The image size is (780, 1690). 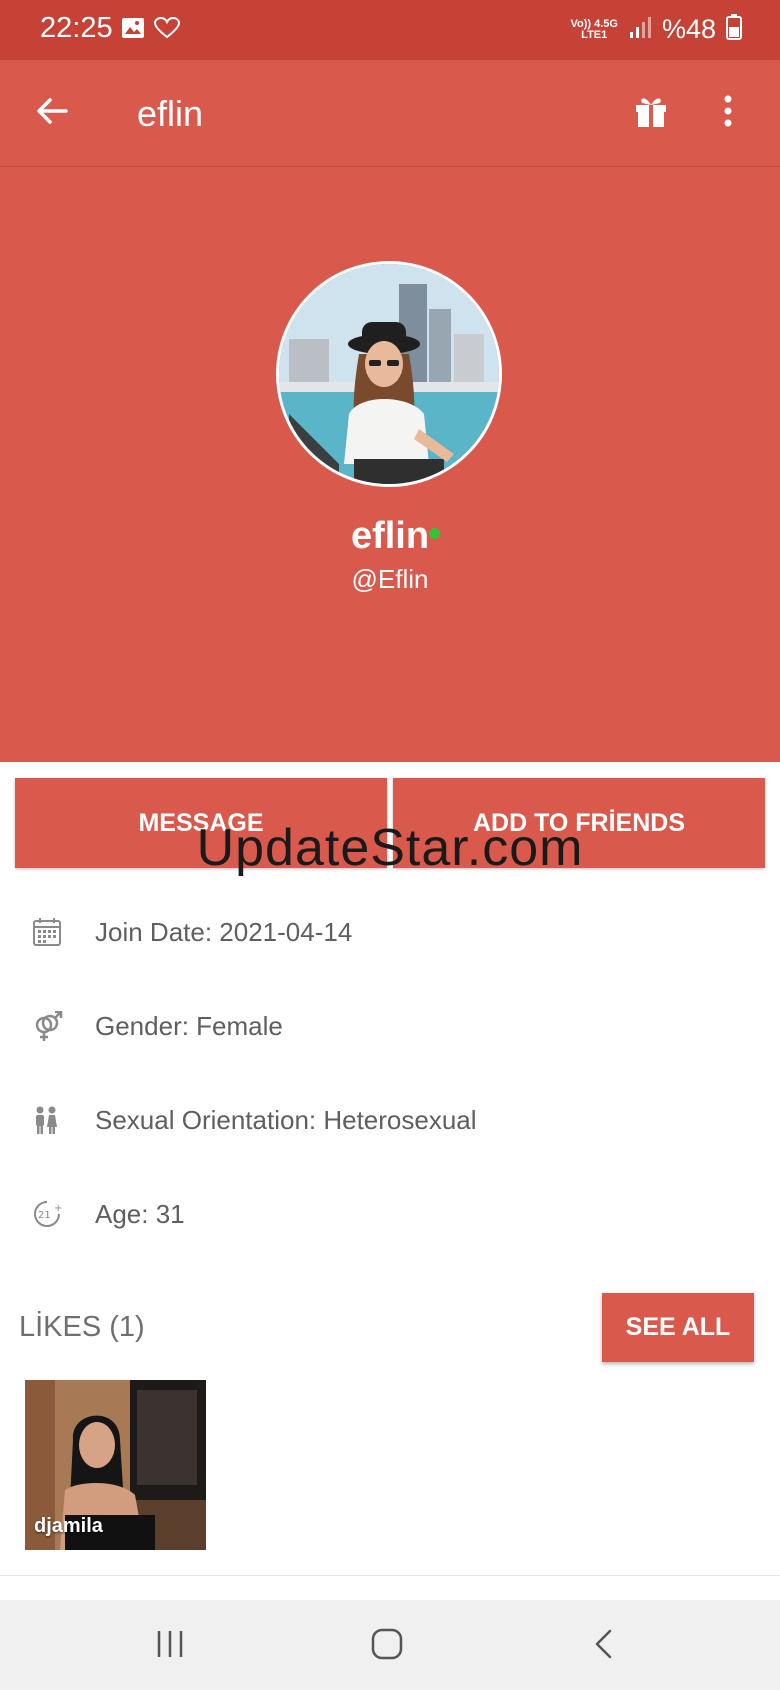 I want to click on likes-header: LİKES (1), so click(x=82, y=1327).